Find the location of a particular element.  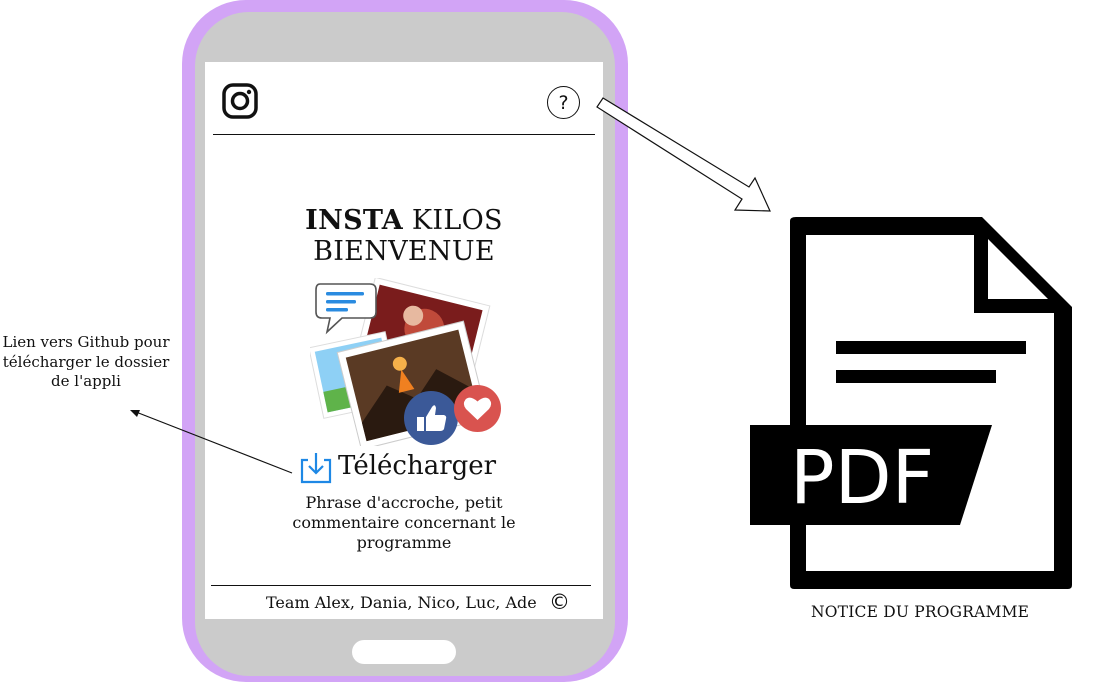

thumbs-up-icon is located at coordinates (432, 418).